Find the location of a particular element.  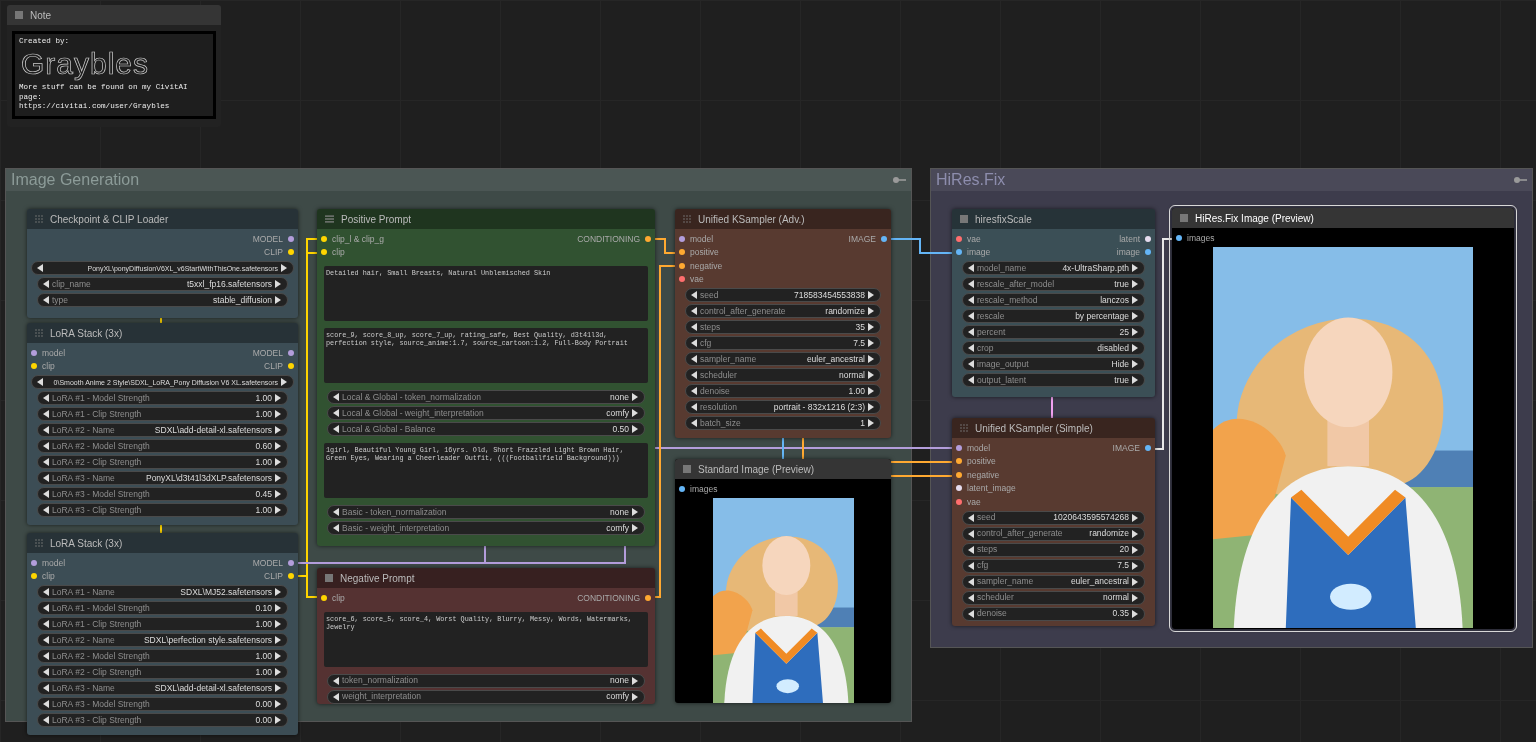

widget-label: image_output is located at coordinates (1003, 364).